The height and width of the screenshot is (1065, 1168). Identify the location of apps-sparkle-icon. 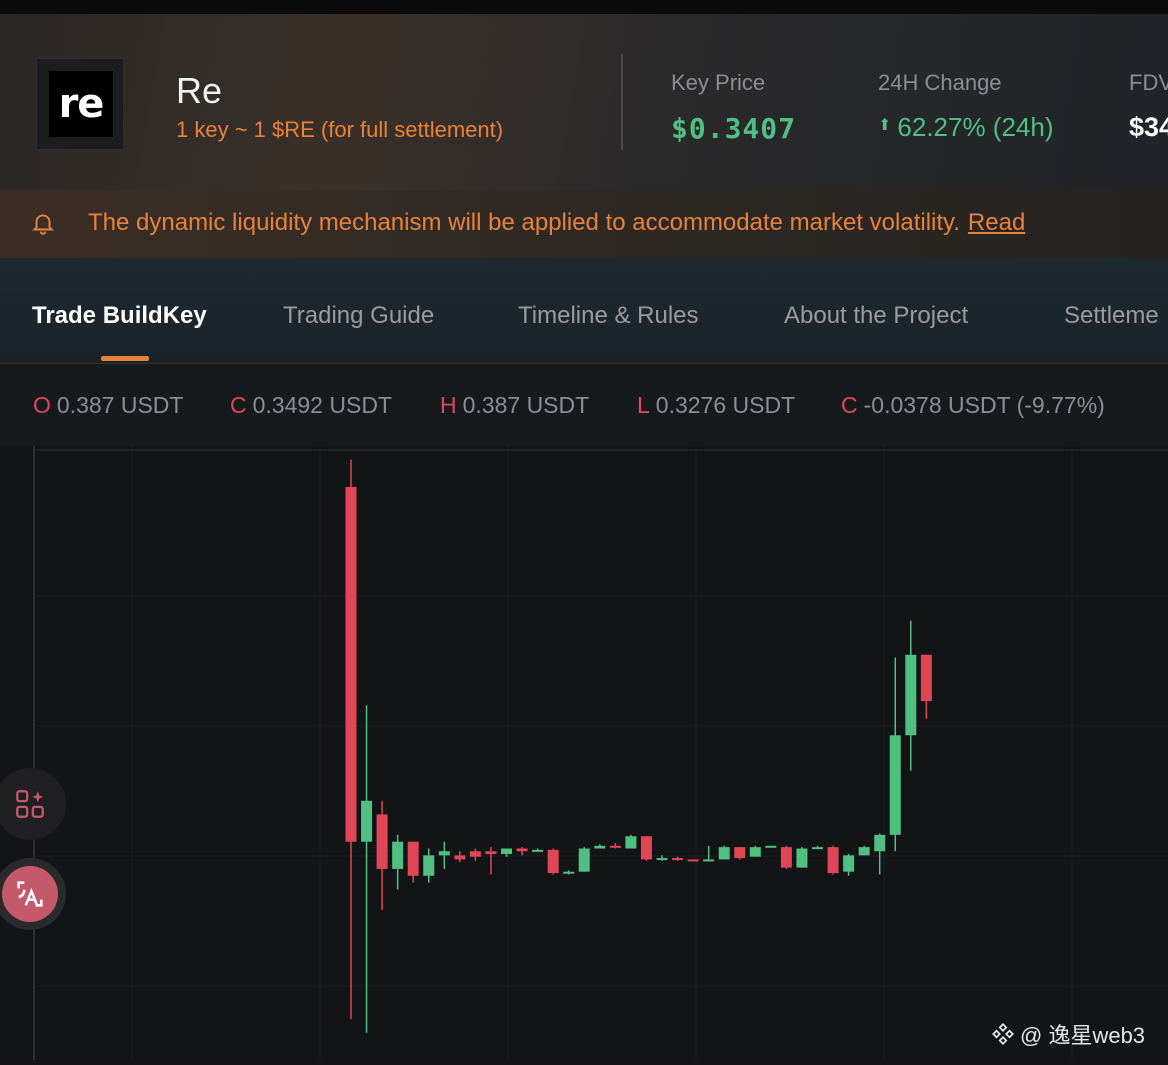
(30, 804).